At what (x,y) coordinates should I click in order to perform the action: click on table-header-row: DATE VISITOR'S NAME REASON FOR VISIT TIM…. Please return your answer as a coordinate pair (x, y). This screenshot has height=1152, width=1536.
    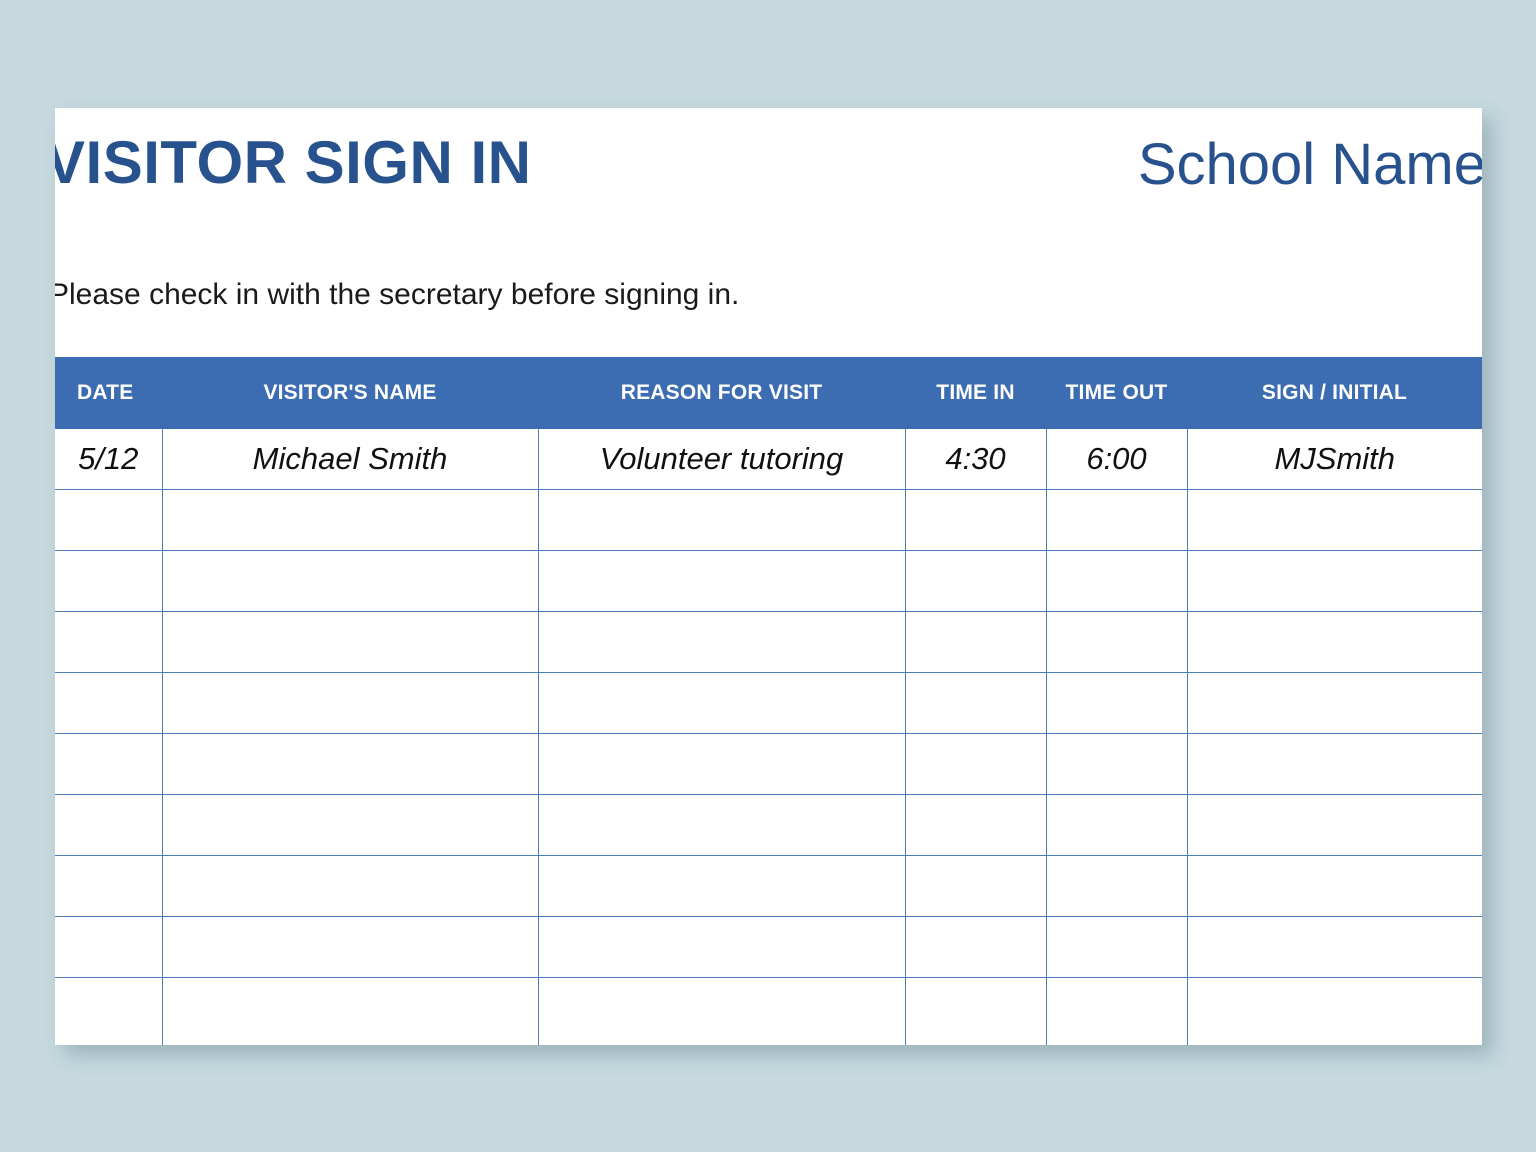
    Looking at the image, I should click on (768, 393).